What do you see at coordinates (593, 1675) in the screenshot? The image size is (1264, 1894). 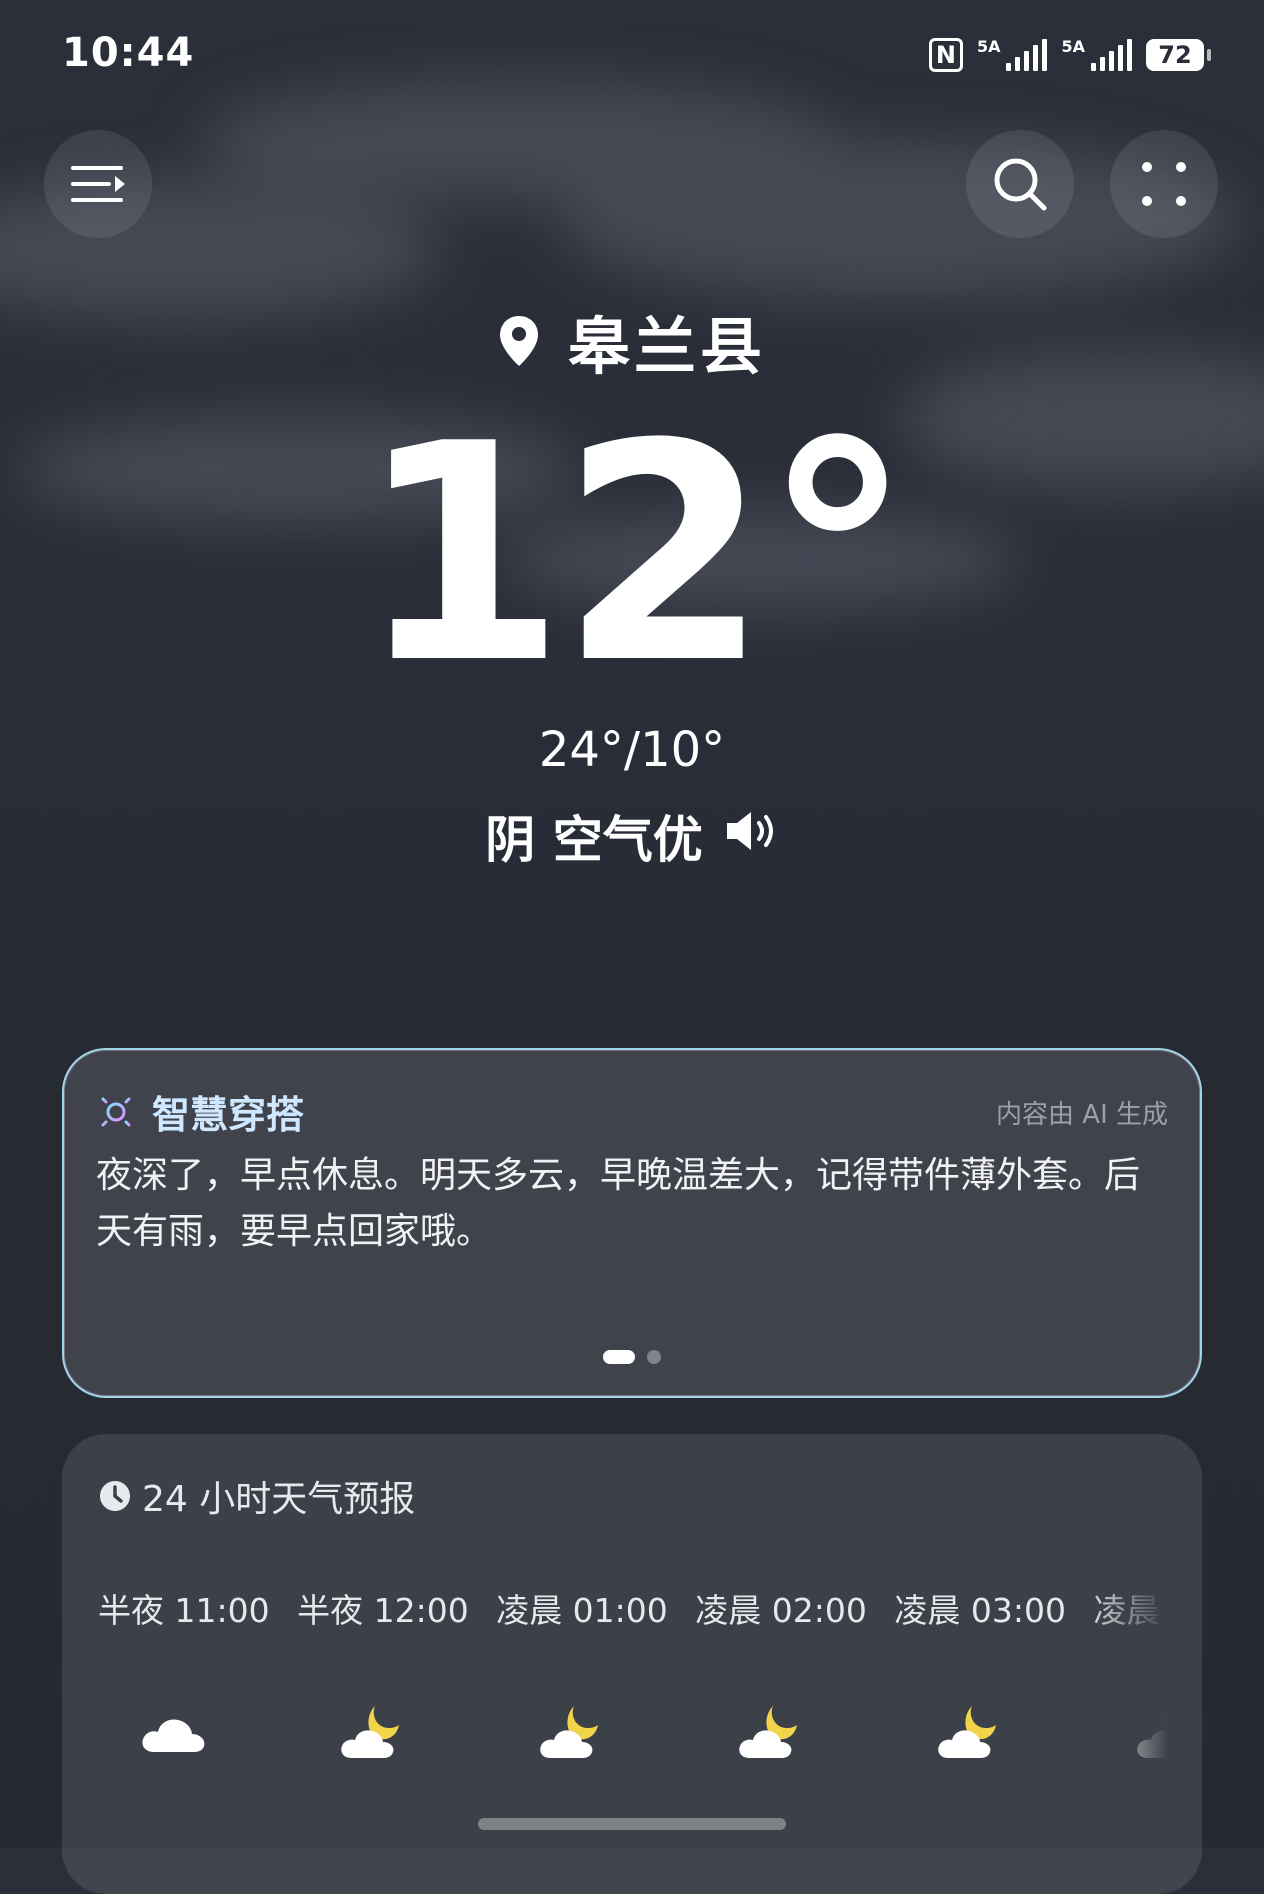 I see `hourly-item: 凌晨 01:00` at bounding box center [593, 1675].